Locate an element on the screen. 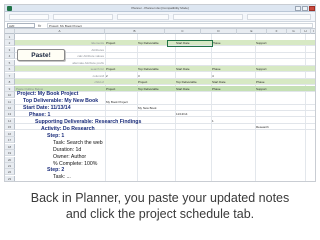 This screenshot has height=240, width=320. table-cell: column# is located at coordinates (60, 76).